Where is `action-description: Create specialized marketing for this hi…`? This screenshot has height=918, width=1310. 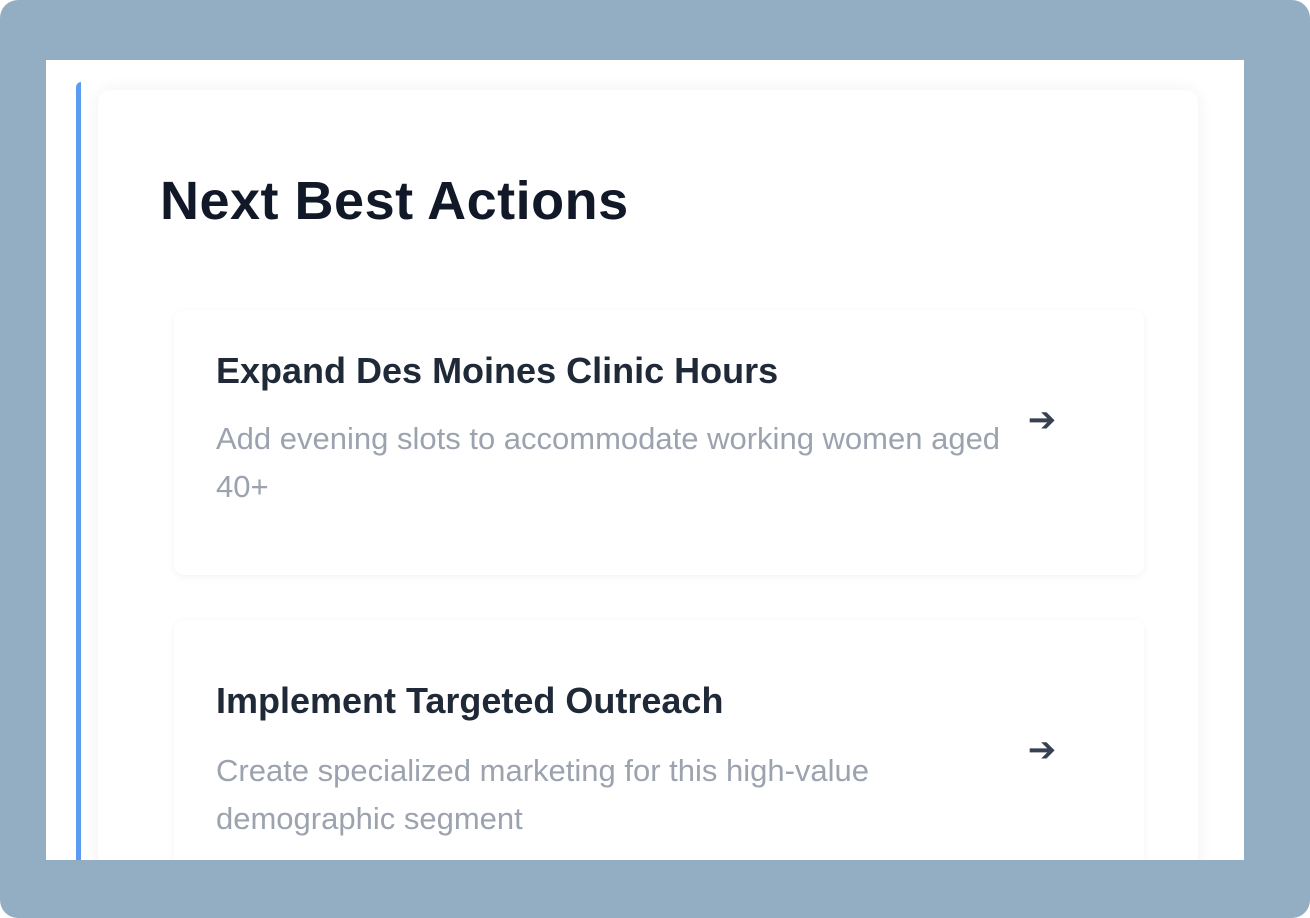
action-description: Create specialized marketing for this hi… is located at coordinates (543, 794).